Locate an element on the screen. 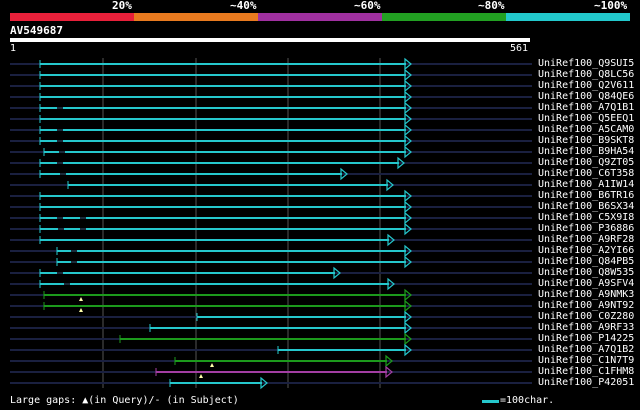 This screenshot has height=410, width=640. hit-label: UniRef100_Q9SUI5 is located at coordinates (586, 63).